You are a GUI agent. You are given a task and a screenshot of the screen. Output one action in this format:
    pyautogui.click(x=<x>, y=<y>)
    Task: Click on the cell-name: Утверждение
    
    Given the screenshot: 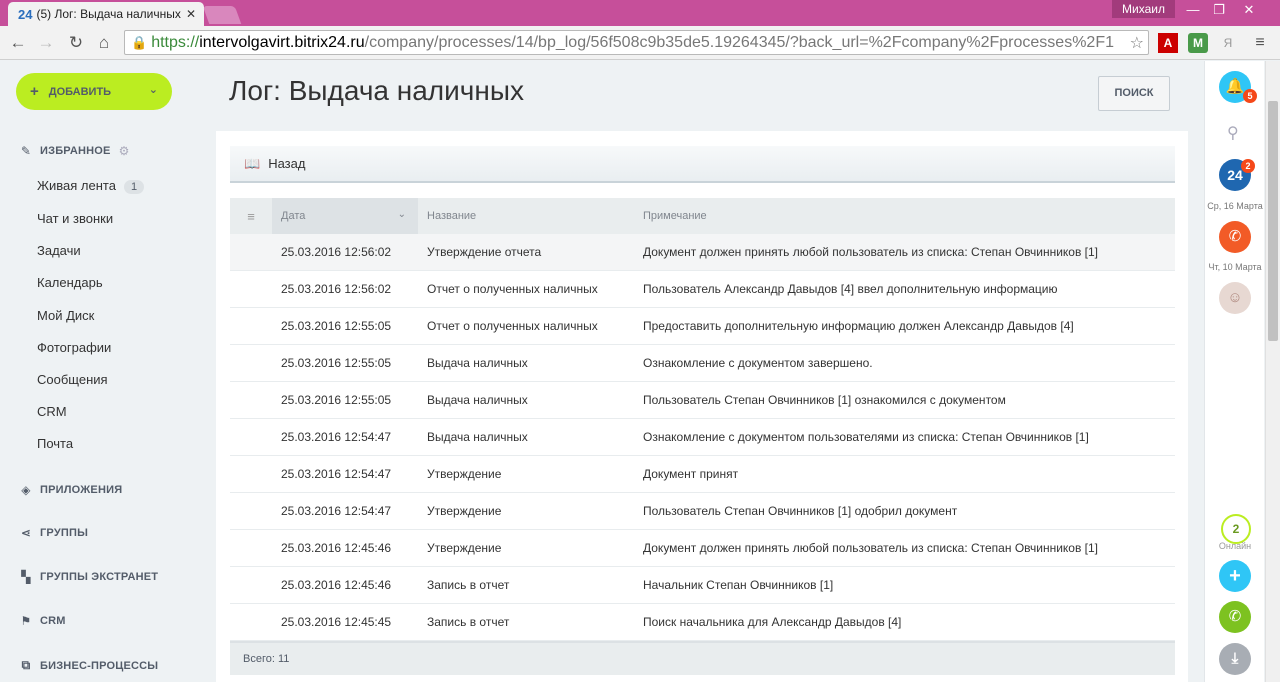 What is the action you would take?
    pyautogui.click(x=464, y=548)
    